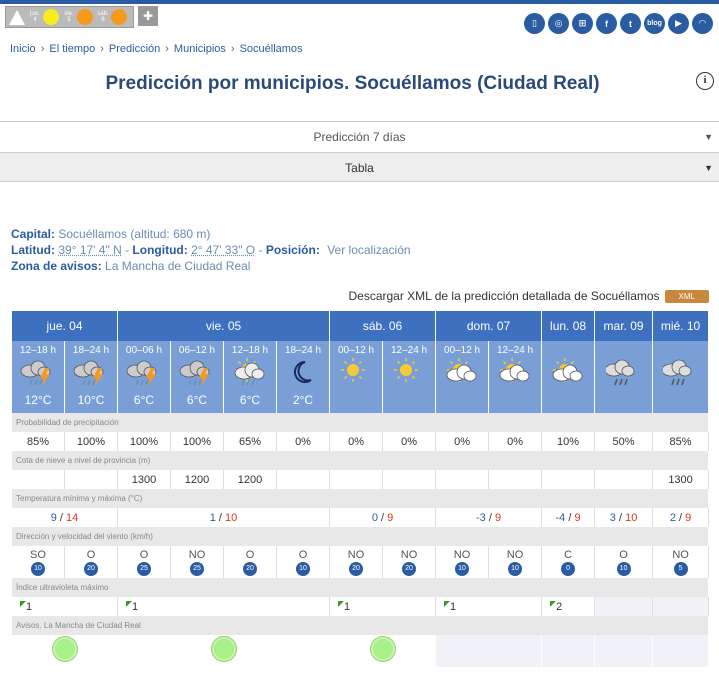  Describe the element at coordinates (197, 441) in the screenshot. I see `precip-value: 100%` at that location.